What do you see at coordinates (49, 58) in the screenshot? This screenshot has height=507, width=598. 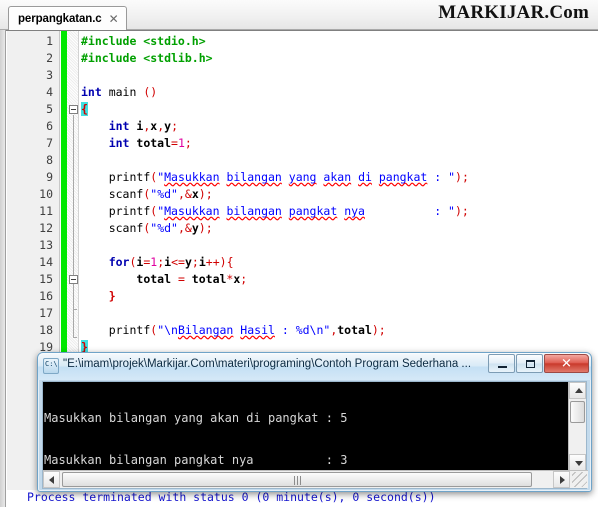 I see `line-number: 2` at bounding box center [49, 58].